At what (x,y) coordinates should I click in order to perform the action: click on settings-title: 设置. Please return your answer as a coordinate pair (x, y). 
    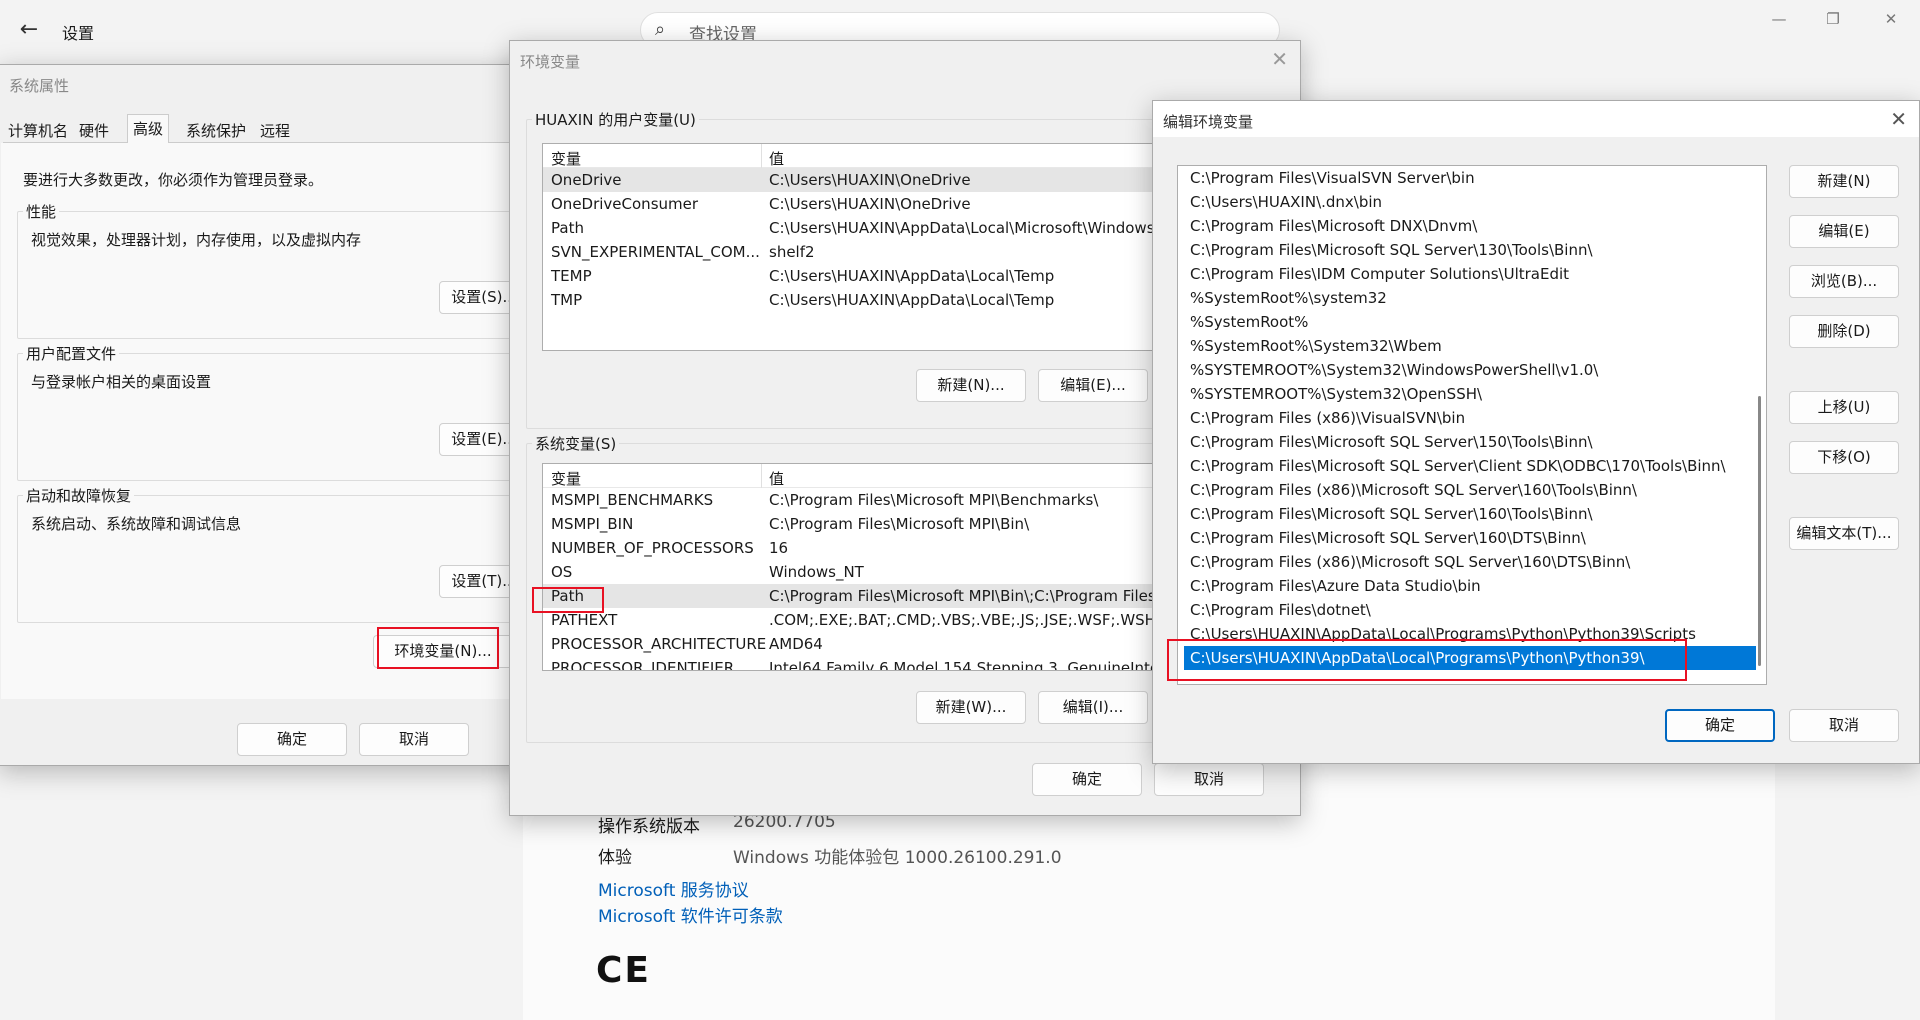
    Looking at the image, I should click on (78, 33).